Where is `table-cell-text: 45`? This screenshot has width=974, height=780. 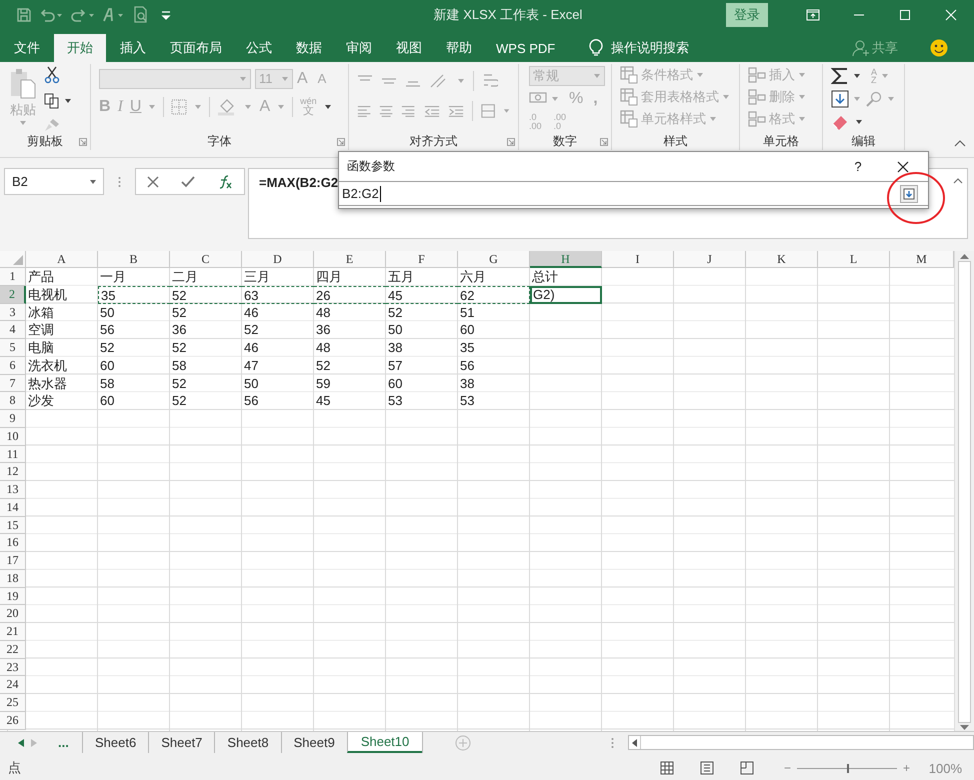
table-cell-text: 45 is located at coordinates (323, 401).